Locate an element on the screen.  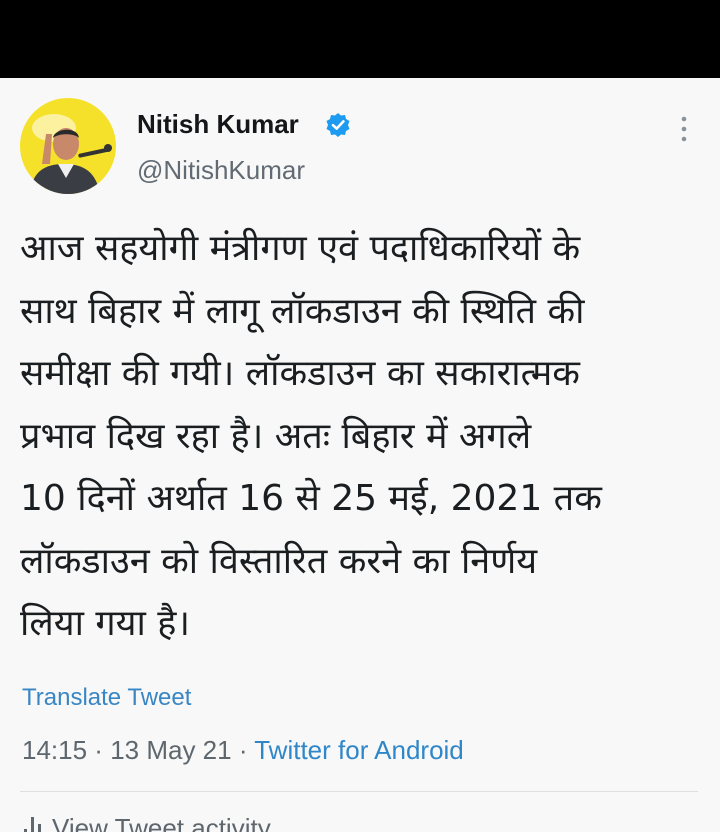
avatar is located at coordinates (68, 146).